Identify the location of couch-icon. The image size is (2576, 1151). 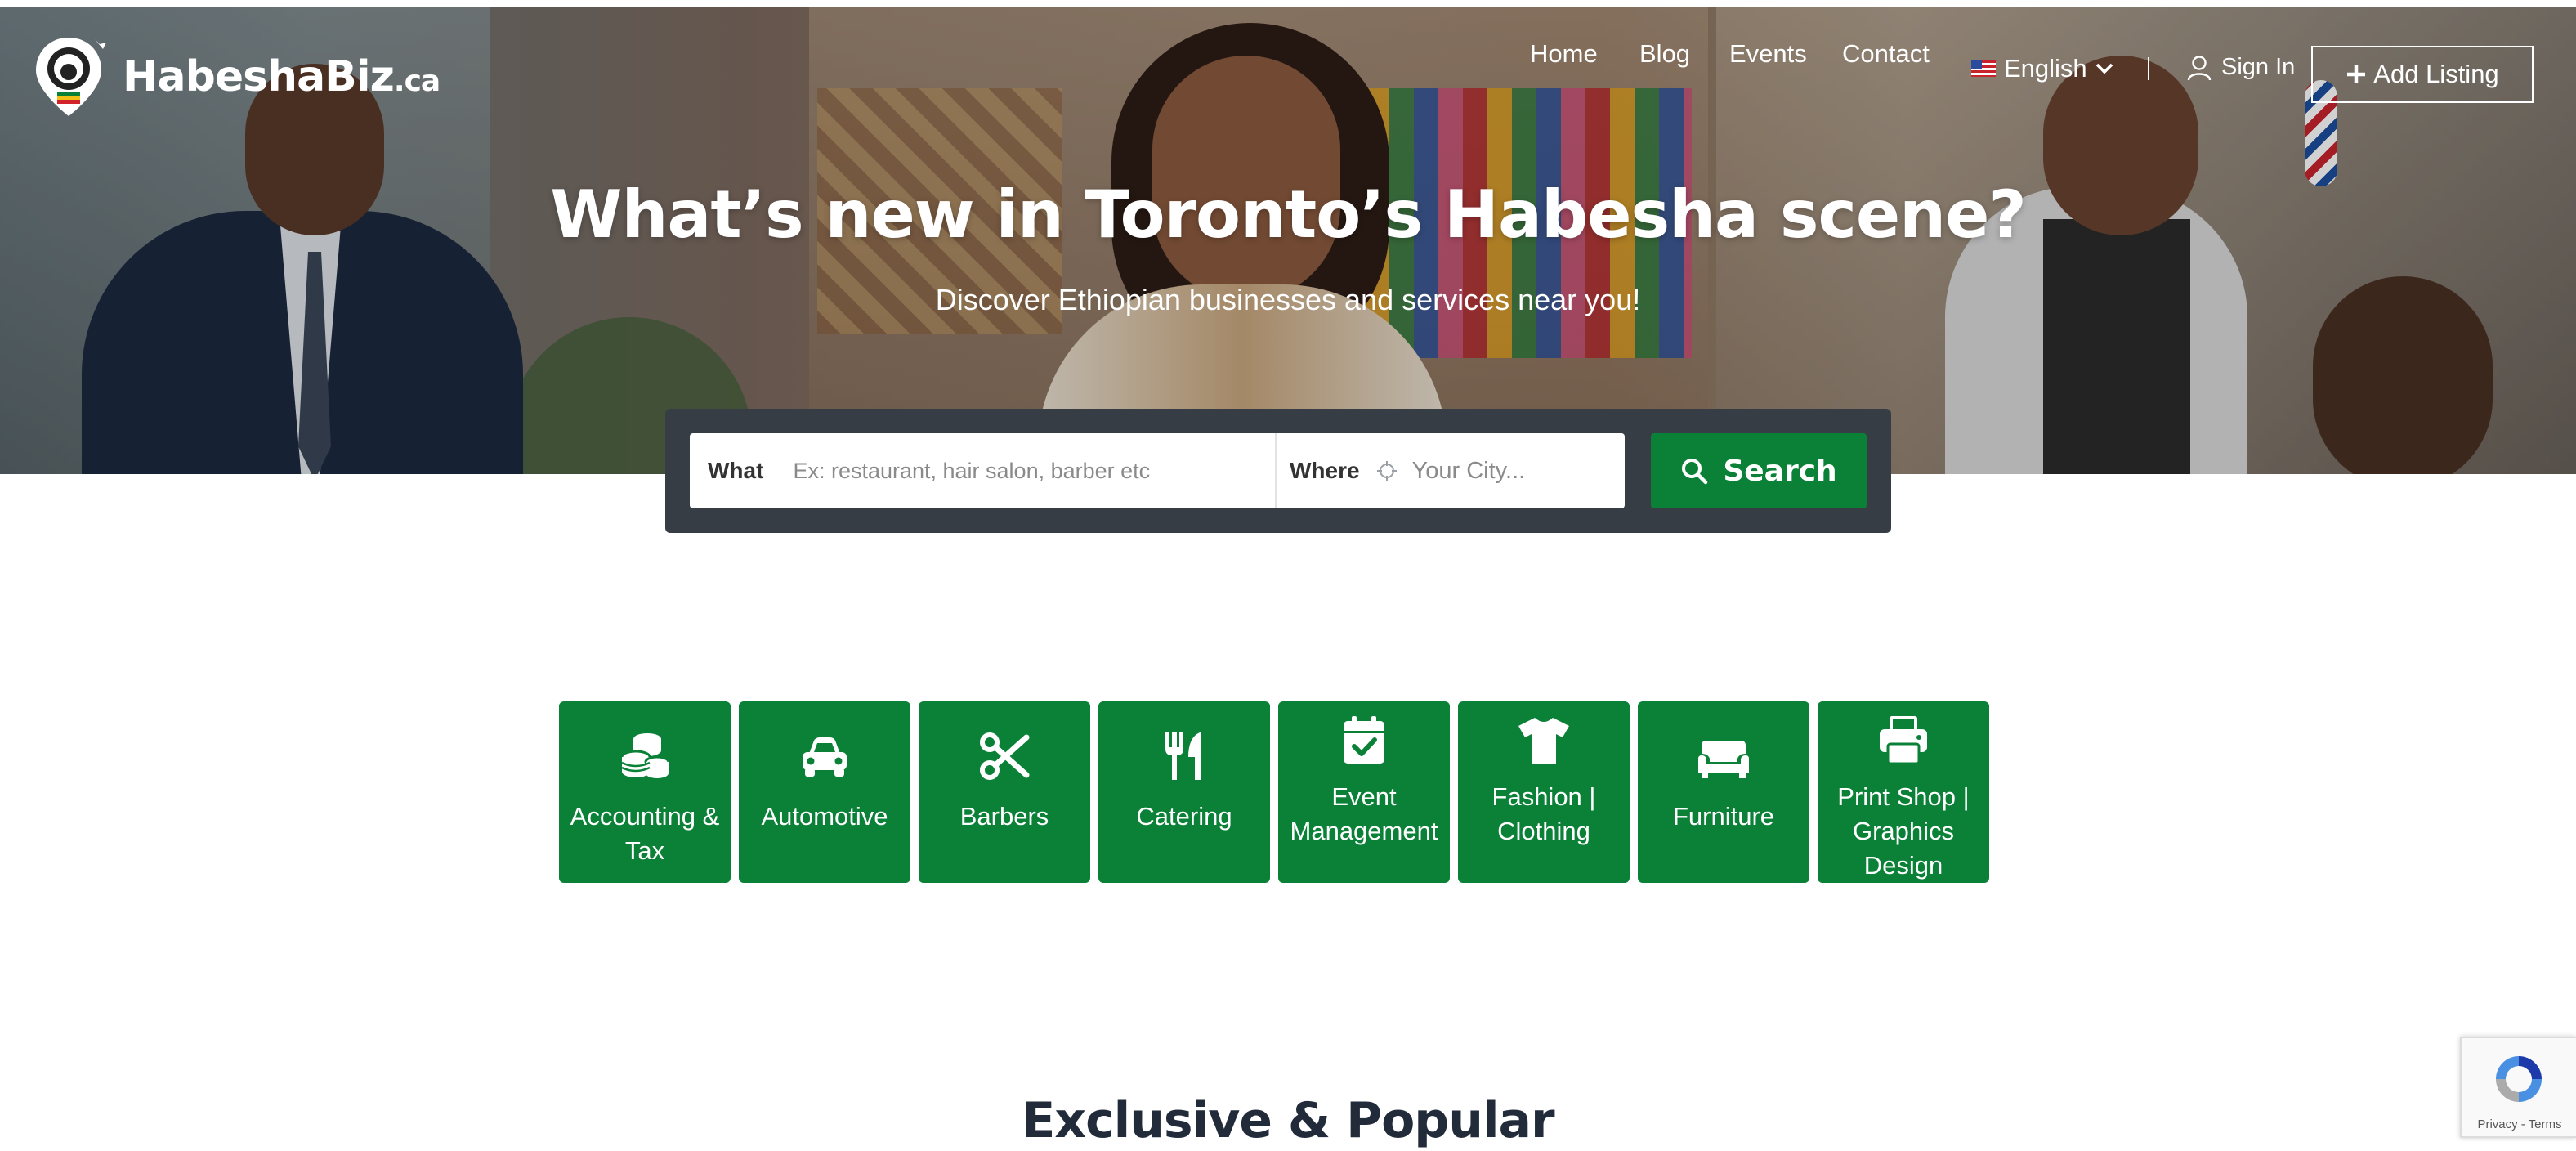
(1723, 759).